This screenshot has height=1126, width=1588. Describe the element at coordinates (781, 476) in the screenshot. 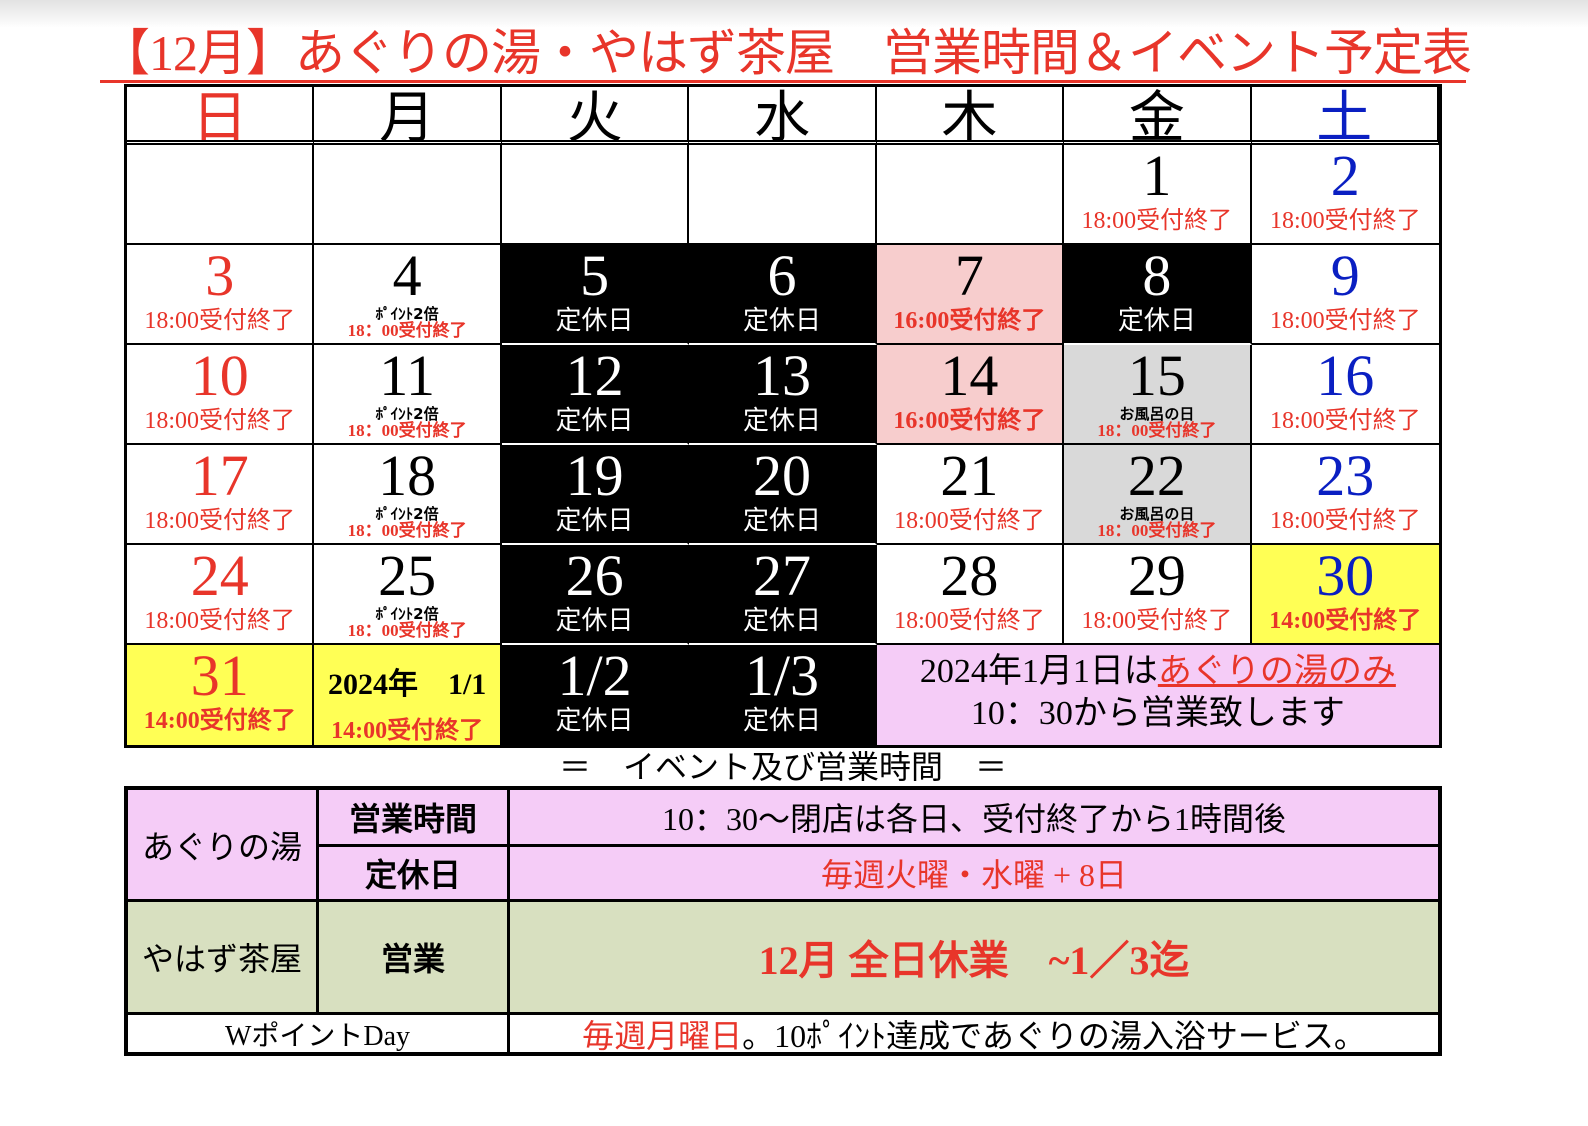

I see `day-number: 20` at that location.